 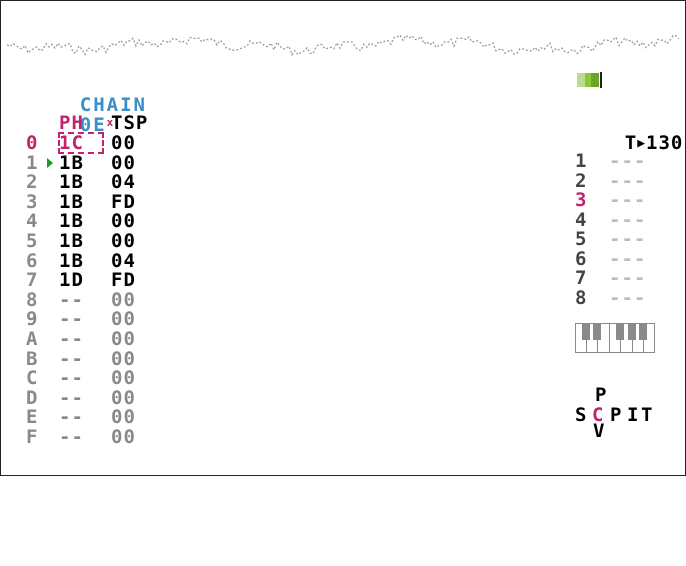 What do you see at coordinates (32, 201) in the screenshot?
I see `row-index: 3` at bounding box center [32, 201].